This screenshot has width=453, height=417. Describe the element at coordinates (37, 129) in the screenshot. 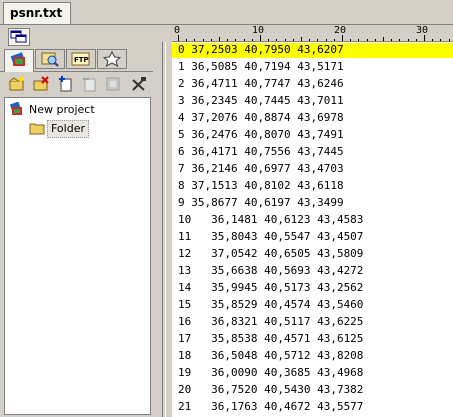

I see `folder-icon` at that location.